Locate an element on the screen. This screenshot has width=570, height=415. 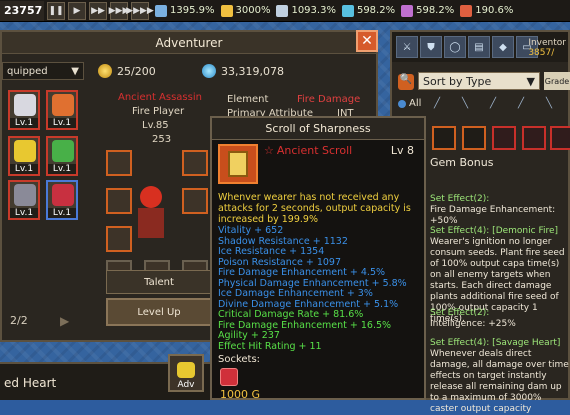
search-icon: 🔍 is located at coordinates (406, 82).